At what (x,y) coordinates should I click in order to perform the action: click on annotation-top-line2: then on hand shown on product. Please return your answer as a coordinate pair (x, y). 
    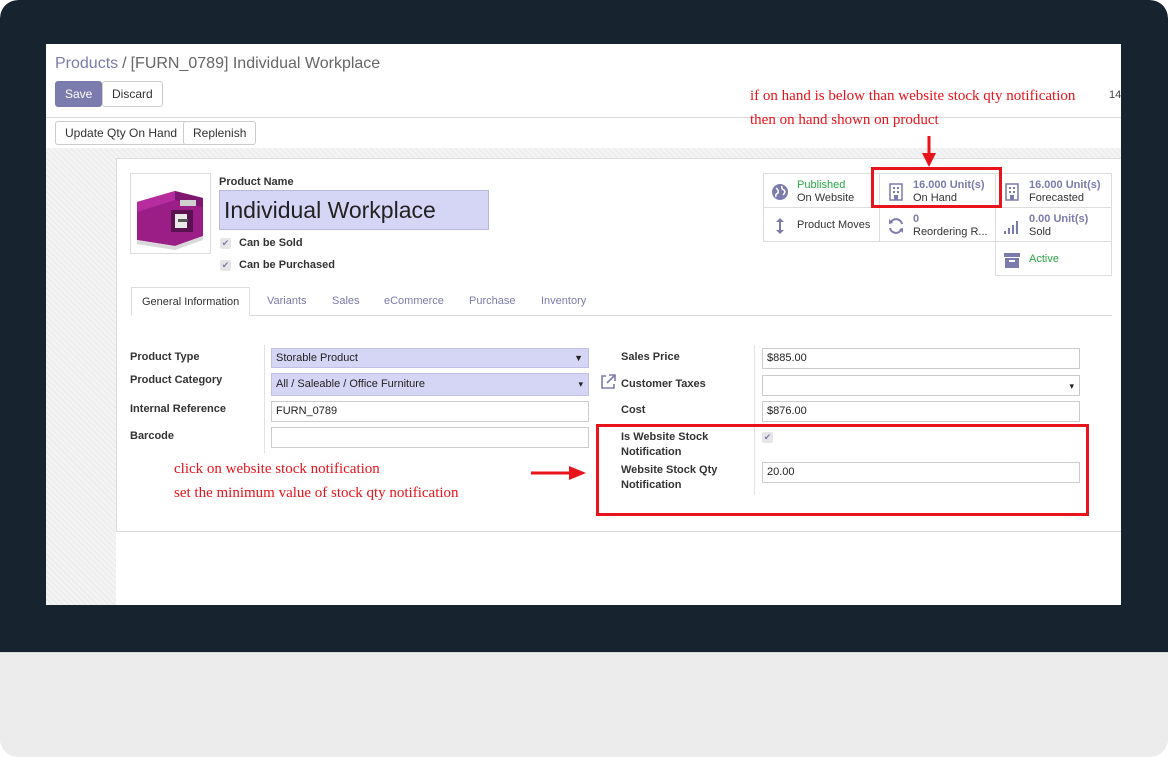
    Looking at the image, I should click on (844, 120).